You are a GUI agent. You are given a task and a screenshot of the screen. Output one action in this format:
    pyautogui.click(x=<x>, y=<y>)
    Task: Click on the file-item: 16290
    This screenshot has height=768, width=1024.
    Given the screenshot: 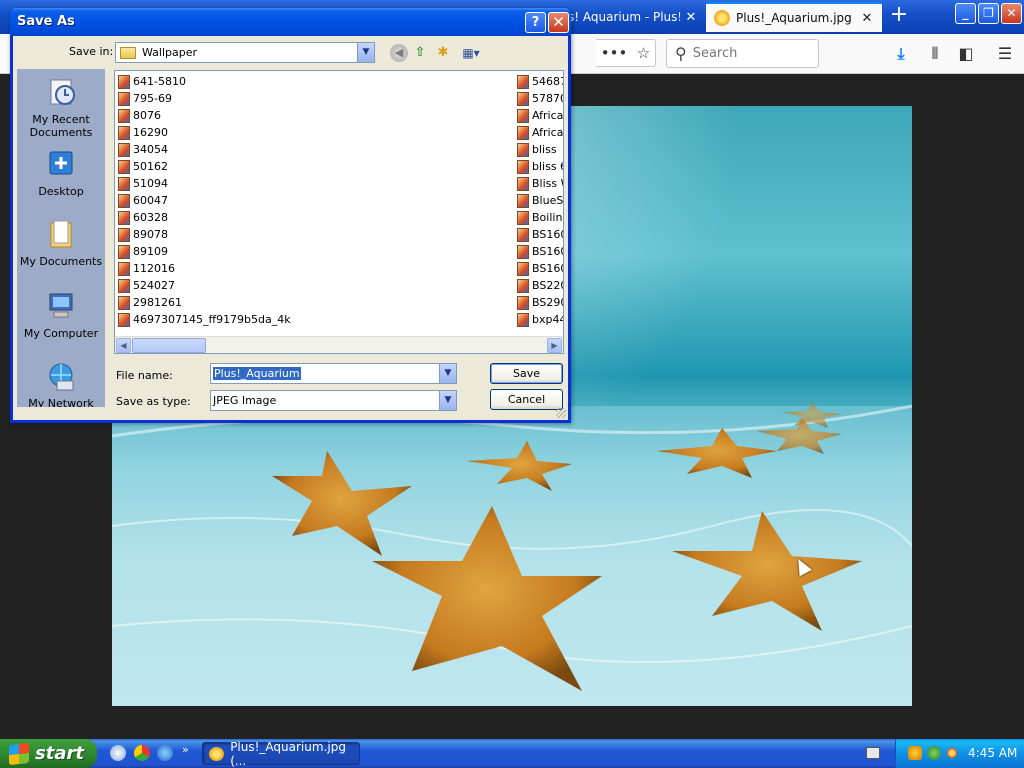 What is the action you would take?
    pyautogui.click(x=204, y=132)
    